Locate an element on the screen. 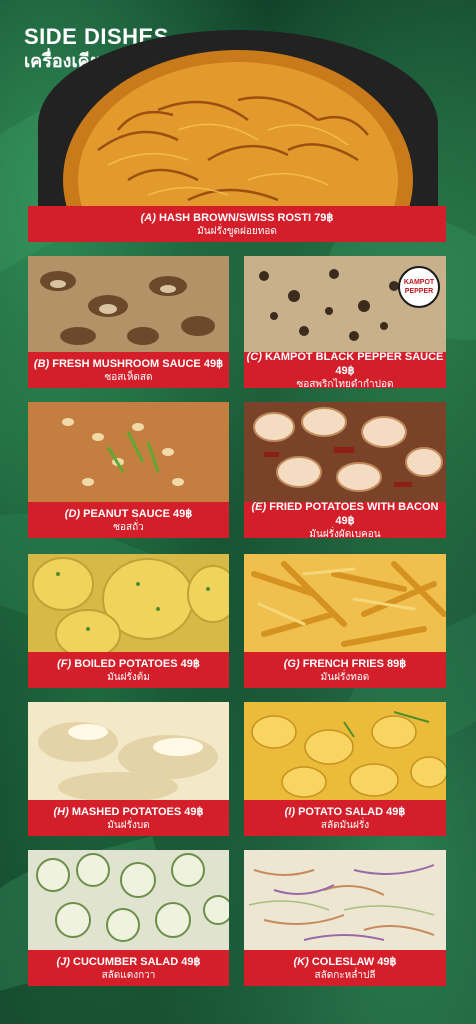 The width and height of the screenshot is (476, 1024). food-image-potato-salad is located at coordinates (345, 751).